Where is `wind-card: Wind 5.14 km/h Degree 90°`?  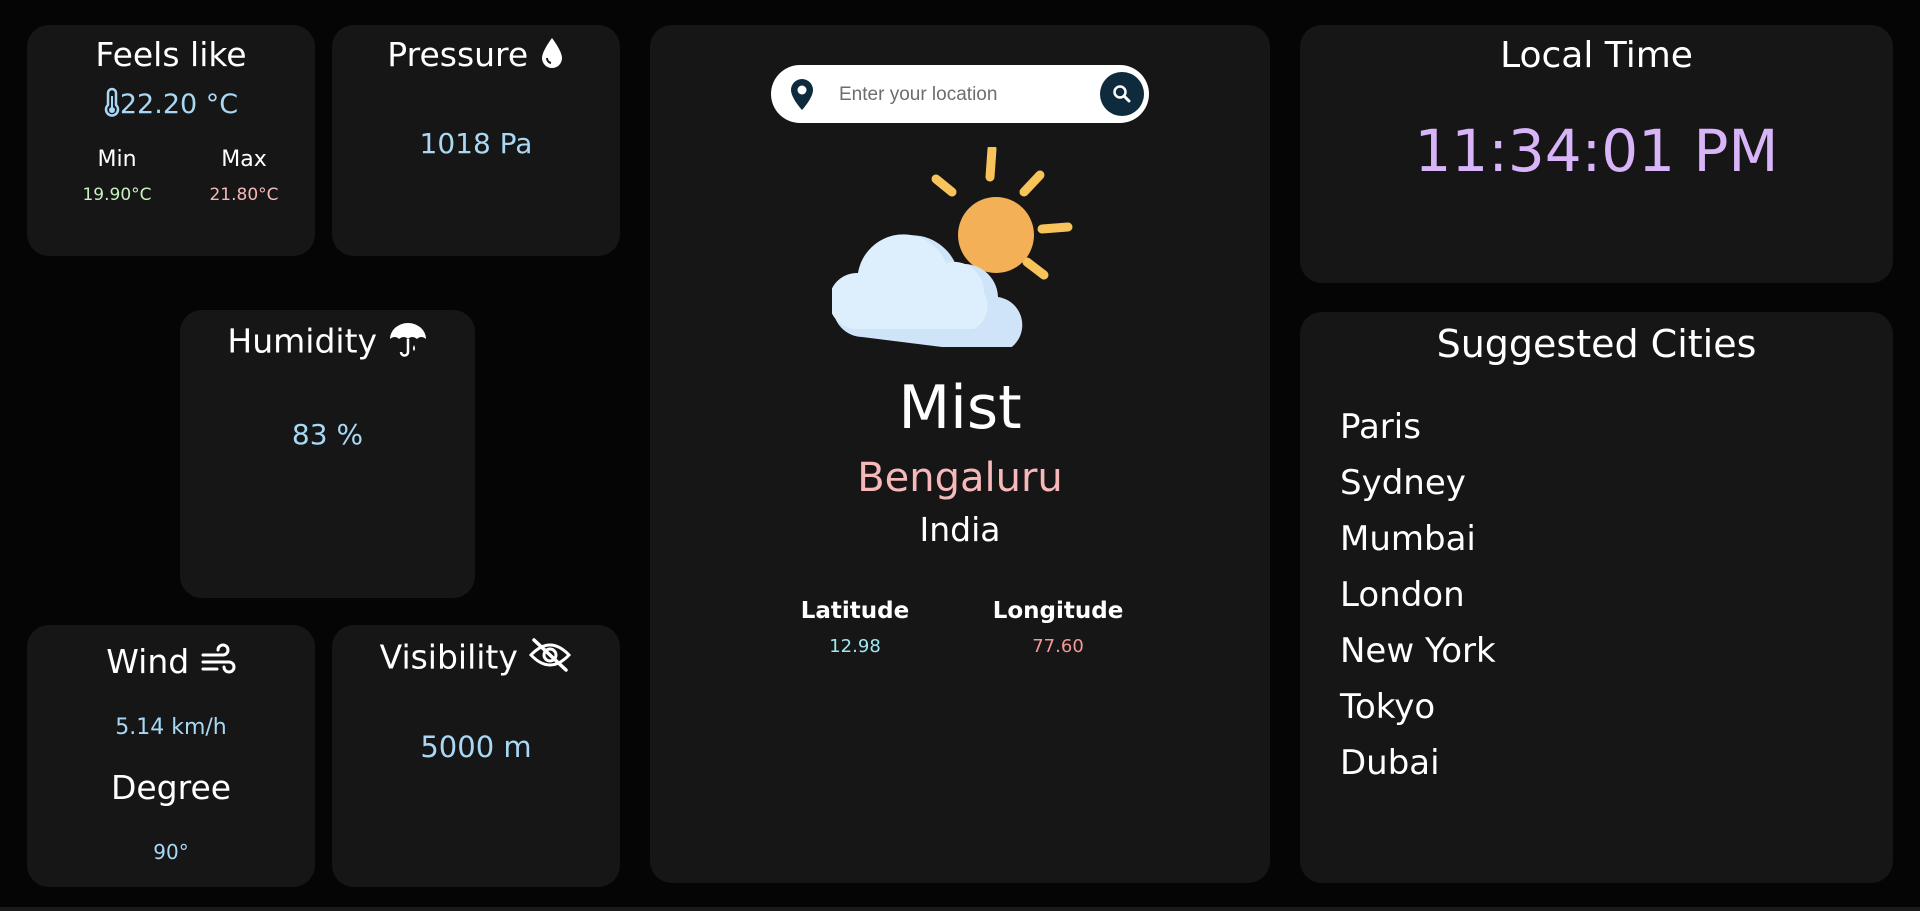
wind-card: Wind 5.14 km/h Degree 90° is located at coordinates (171, 756).